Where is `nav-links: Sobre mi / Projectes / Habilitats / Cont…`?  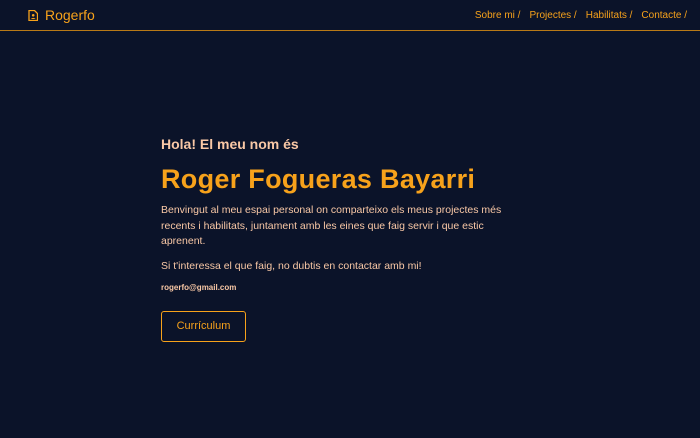 nav-links: Sobre mi / Projectes / Habilitats / Cont… is located at coordinates (576, 15).